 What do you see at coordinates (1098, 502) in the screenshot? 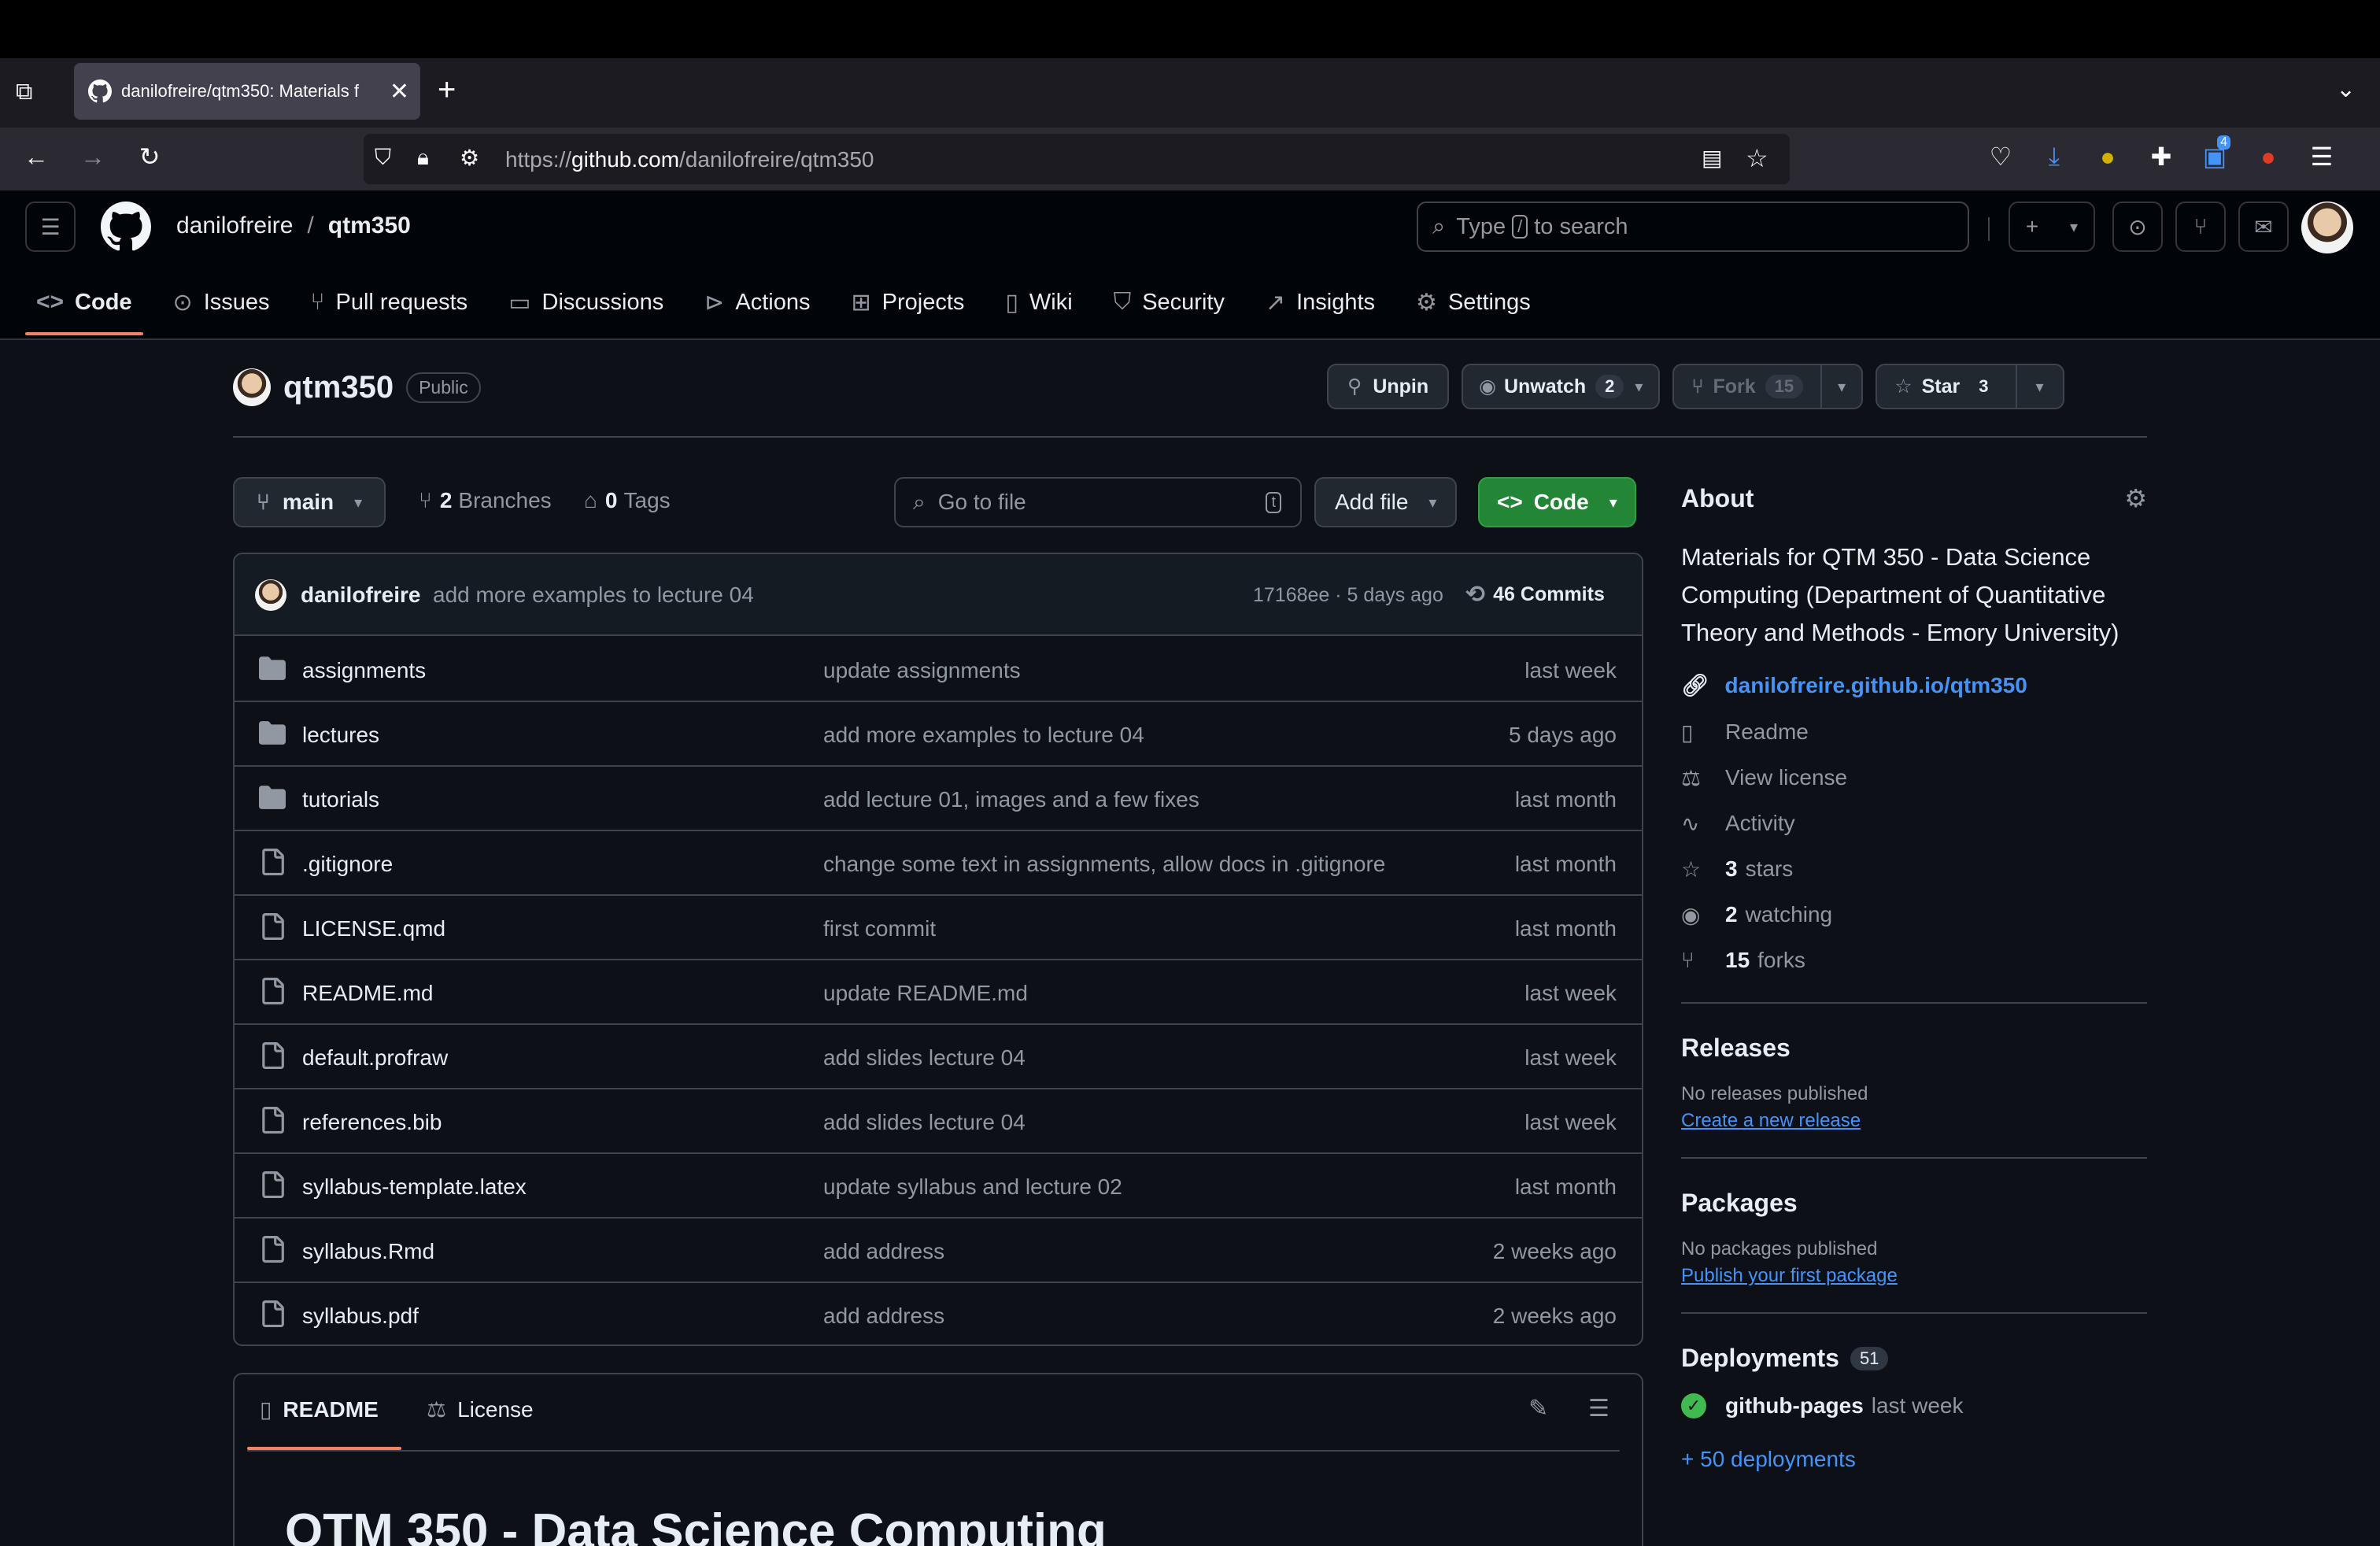
I see `go-to-file-input: ⌕ Go to file t` at bounding box center [1098, 502].